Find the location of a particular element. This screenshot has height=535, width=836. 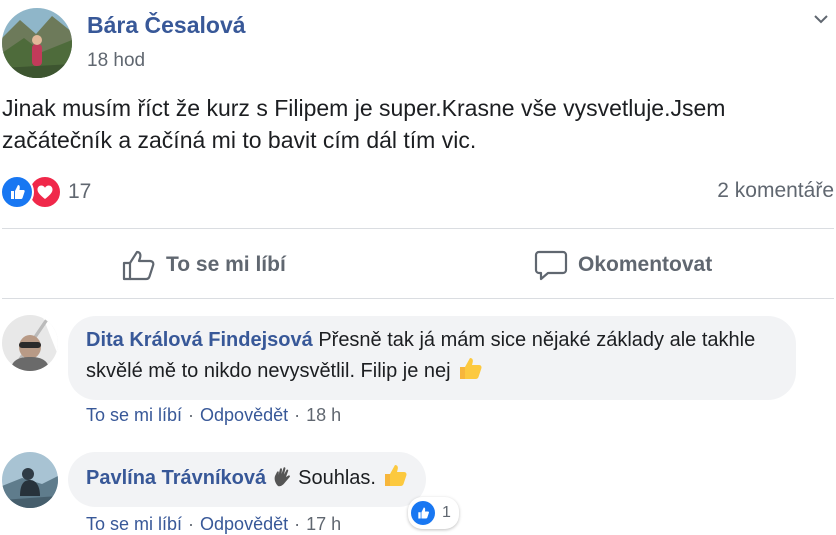

post-author-name: Bára Česalová is located at coordinates (166, 25).